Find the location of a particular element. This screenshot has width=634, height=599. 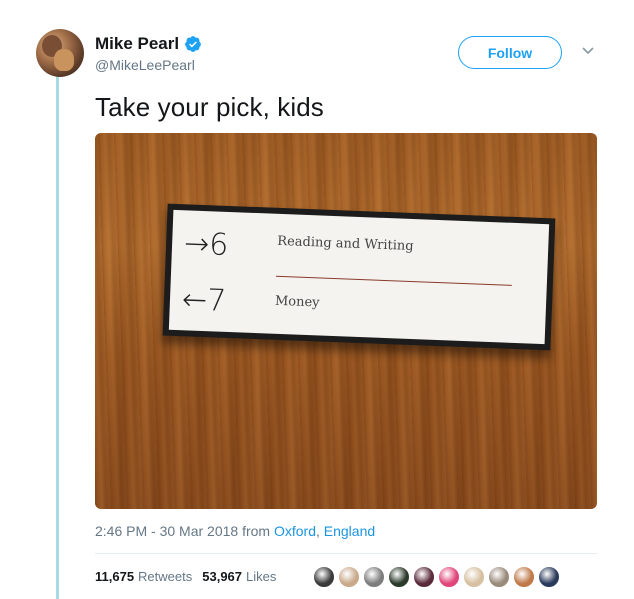

chevron-down-icon is located at coordinates (588, 51).